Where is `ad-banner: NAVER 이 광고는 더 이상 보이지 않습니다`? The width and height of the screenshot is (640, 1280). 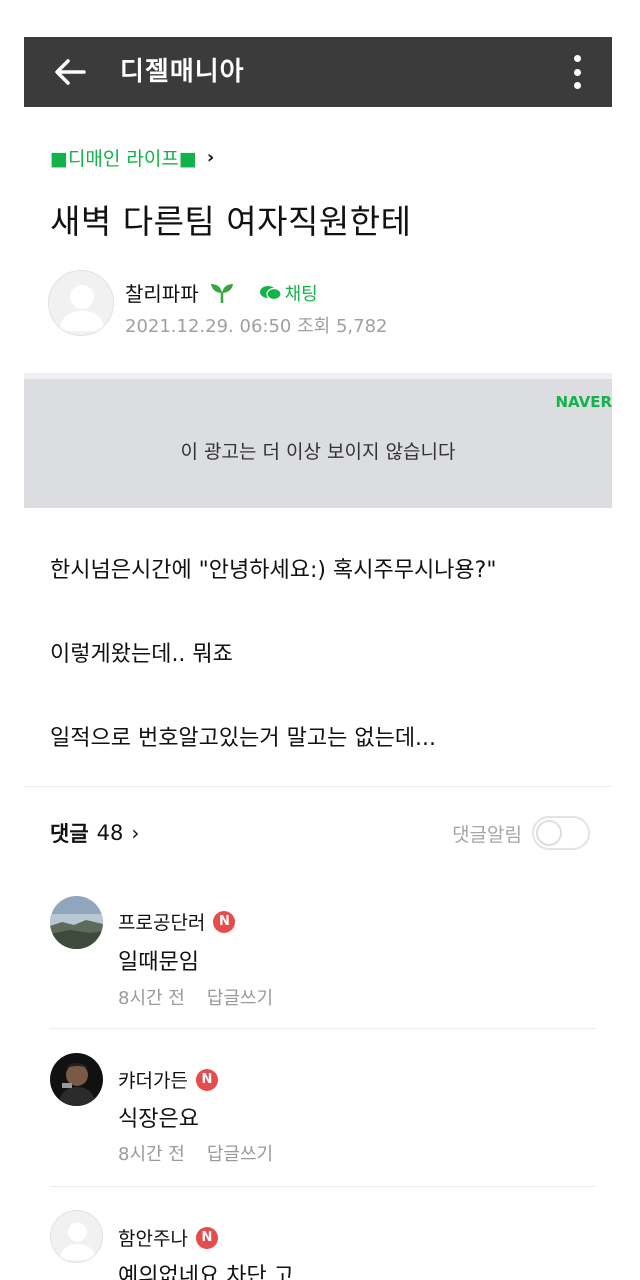 ad-banner: NAVER 이 광고는 더 이상 보이지 않습니다 is located at coordinates (318, 440).